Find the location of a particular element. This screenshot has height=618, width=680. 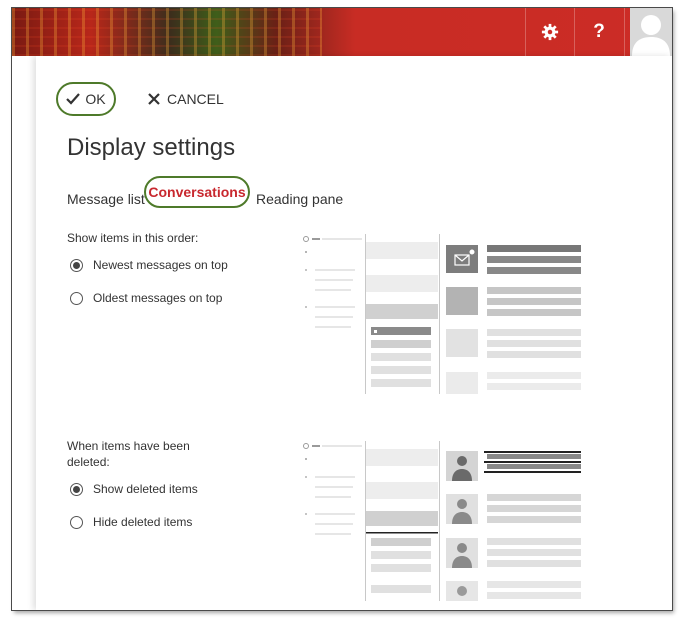

radio-oldest-on-top: Oldest messages on top is located at coordinates (146, 298).